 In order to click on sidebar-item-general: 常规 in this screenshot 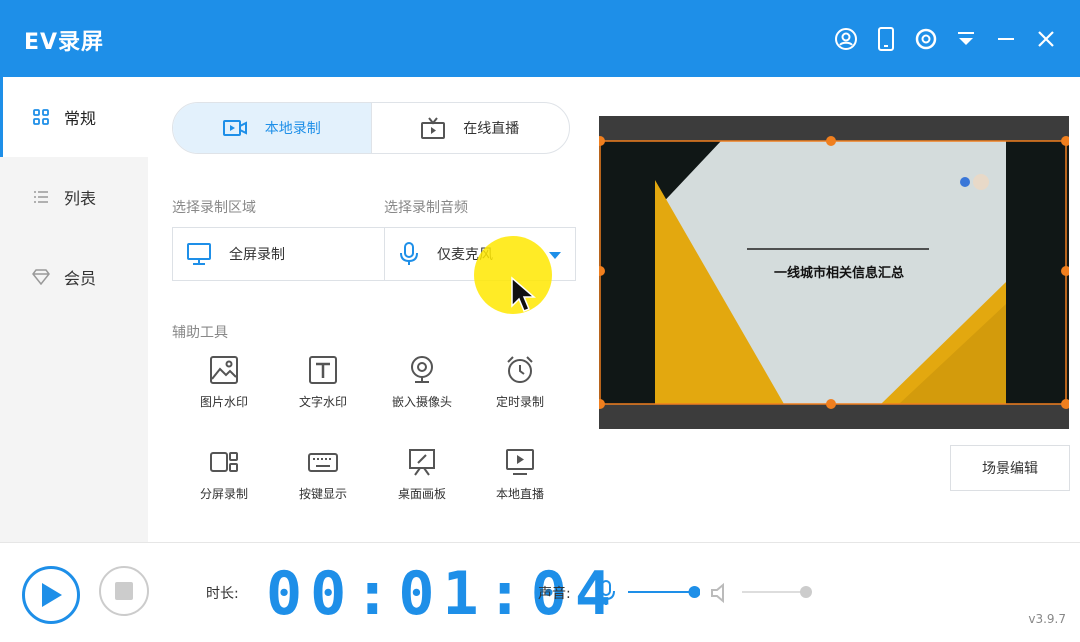, I will do `click(74, 117)`.